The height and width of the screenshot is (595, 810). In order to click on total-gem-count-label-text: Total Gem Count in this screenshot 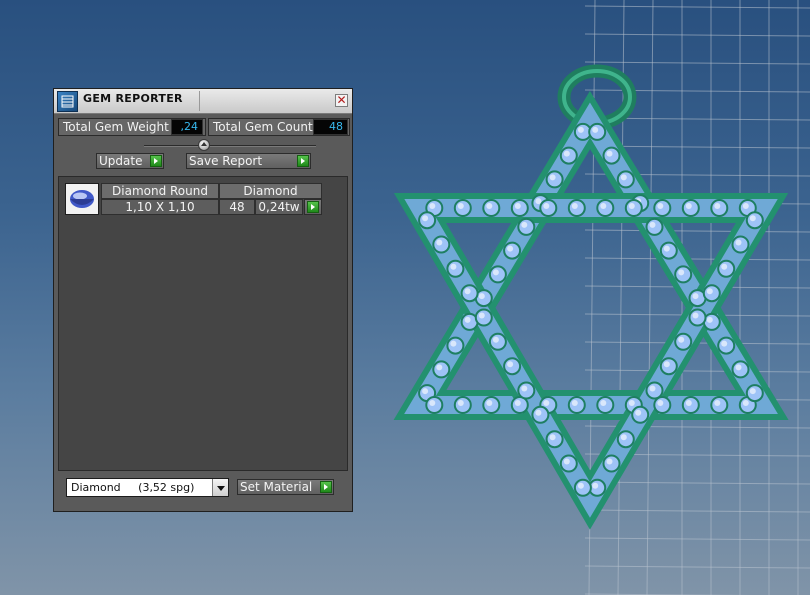, I will do `click(263, 127)`.